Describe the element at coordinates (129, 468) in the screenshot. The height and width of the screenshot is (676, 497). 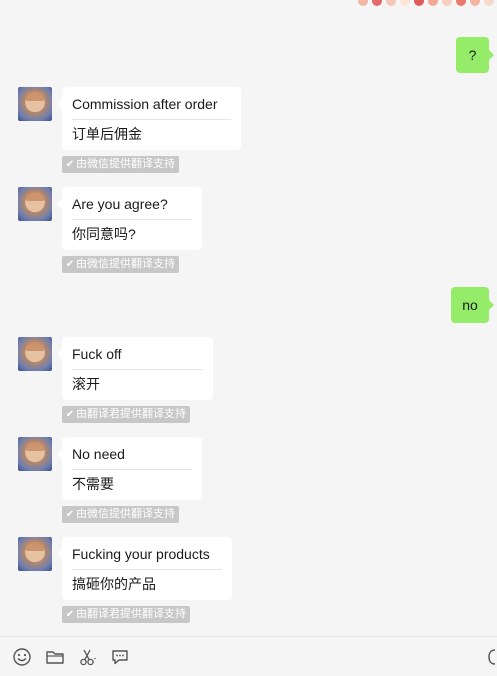
I see `message-bubble: No need 不需要` at that location.